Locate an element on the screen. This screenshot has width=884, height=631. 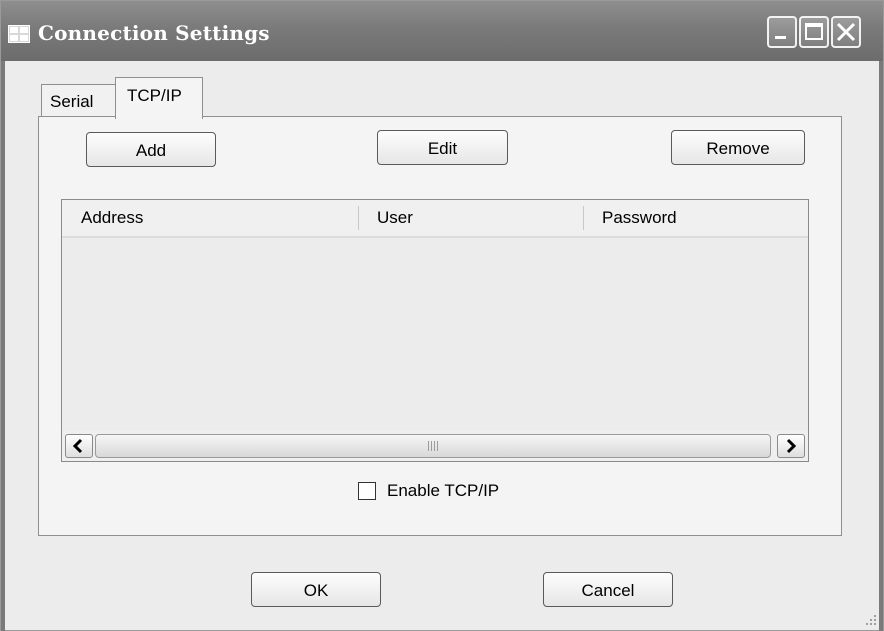
chevron-right-icon is located at coordinates (791, 446).